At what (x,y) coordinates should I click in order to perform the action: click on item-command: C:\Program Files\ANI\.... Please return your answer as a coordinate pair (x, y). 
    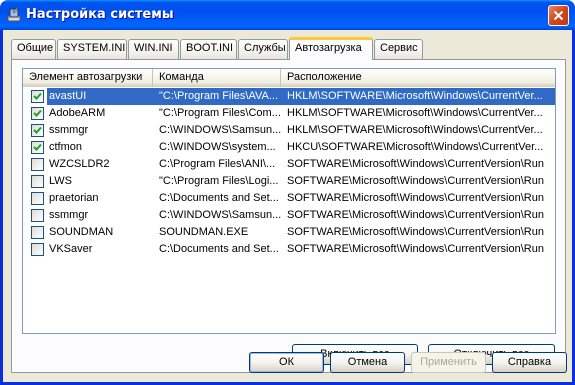
    Looking at the image, I should click on (217, 164).